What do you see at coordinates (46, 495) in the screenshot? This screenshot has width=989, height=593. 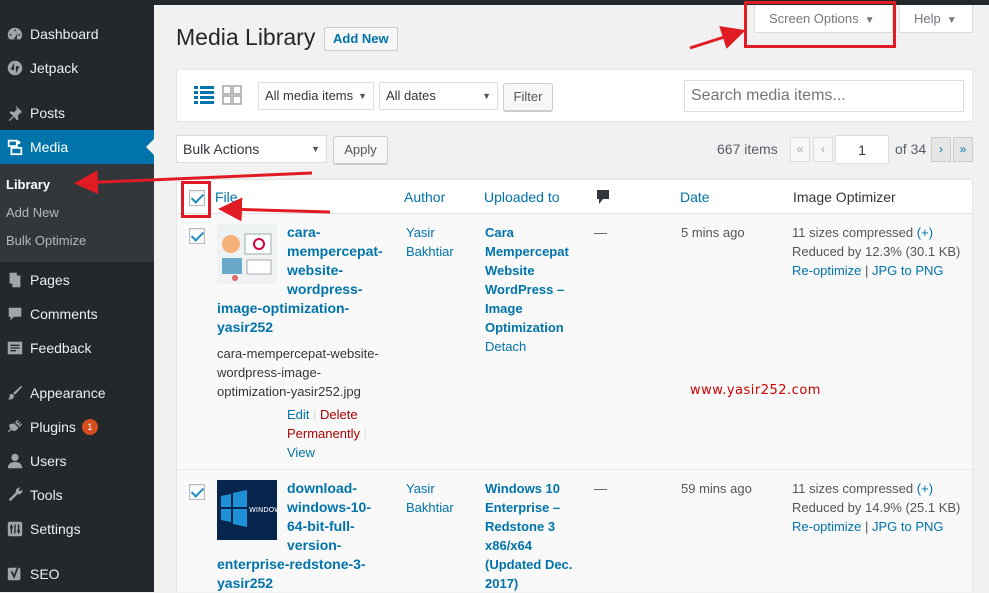 I see `sidebar-item-label: Tools` at bounding box center [46, 495].